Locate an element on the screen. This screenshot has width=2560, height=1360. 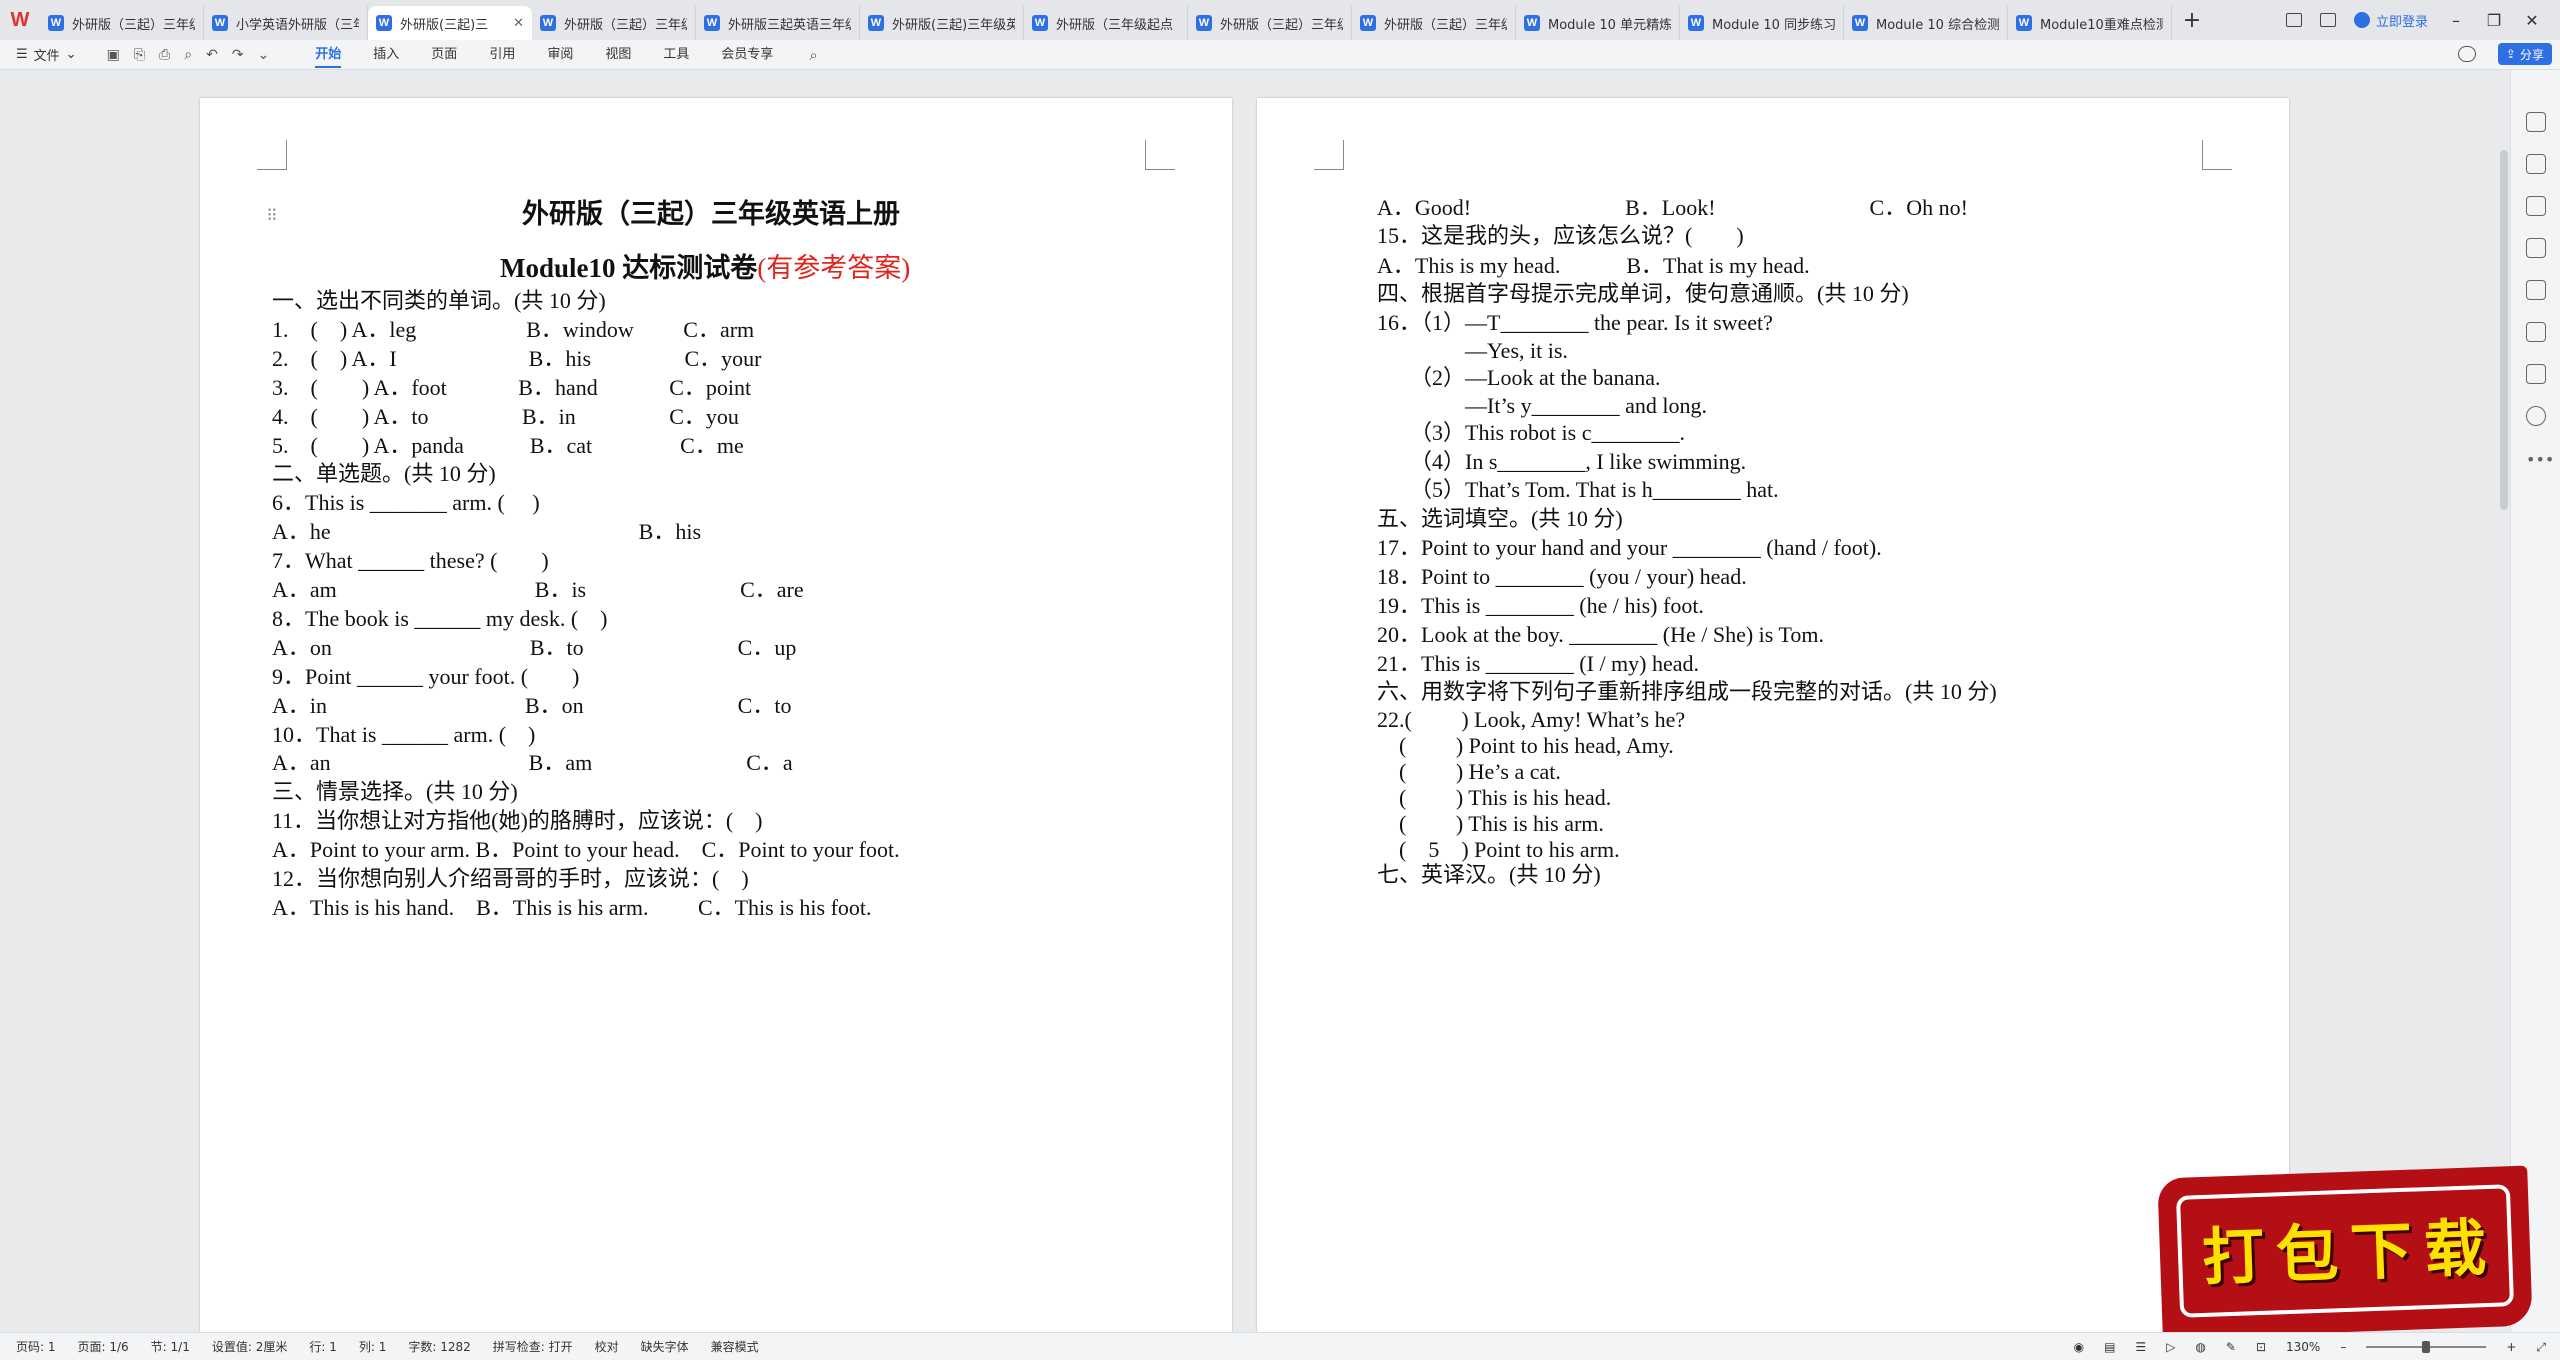
drag-handle-icon: ⠿ is located at coordinates (272, 215).